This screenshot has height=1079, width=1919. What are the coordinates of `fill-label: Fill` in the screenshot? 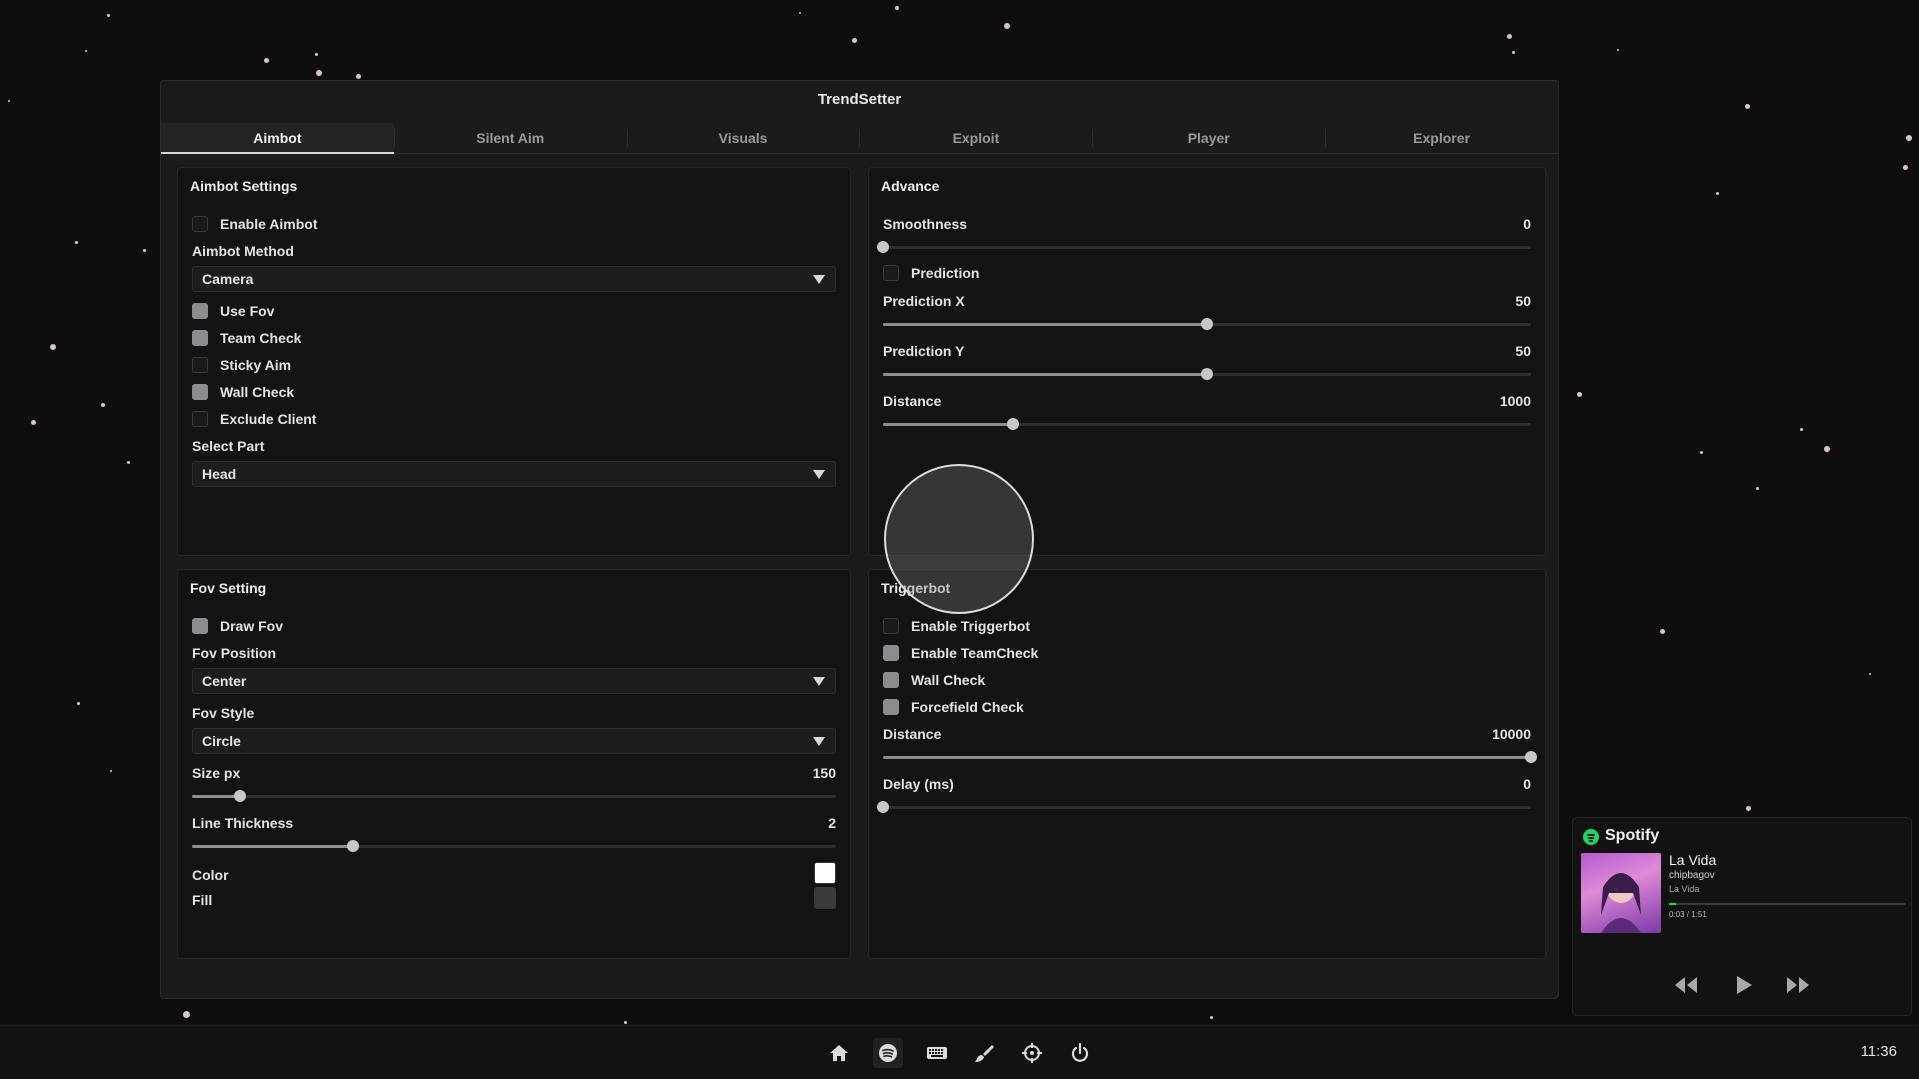 It's located at (202, 900).